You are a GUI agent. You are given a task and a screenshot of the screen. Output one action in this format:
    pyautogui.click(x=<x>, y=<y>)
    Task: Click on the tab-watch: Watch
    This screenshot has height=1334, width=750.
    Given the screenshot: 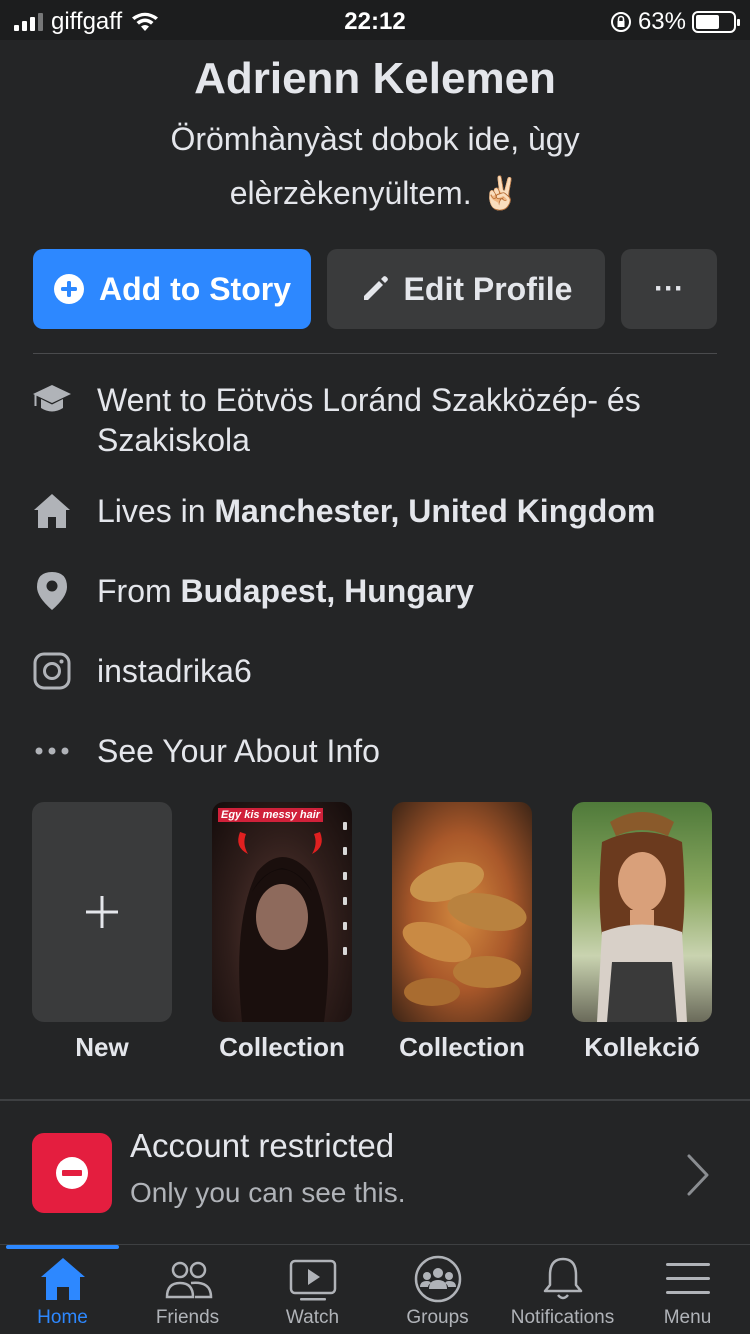 What is the action you would take?
    pyautogui.click(x=312, y=1292)
    